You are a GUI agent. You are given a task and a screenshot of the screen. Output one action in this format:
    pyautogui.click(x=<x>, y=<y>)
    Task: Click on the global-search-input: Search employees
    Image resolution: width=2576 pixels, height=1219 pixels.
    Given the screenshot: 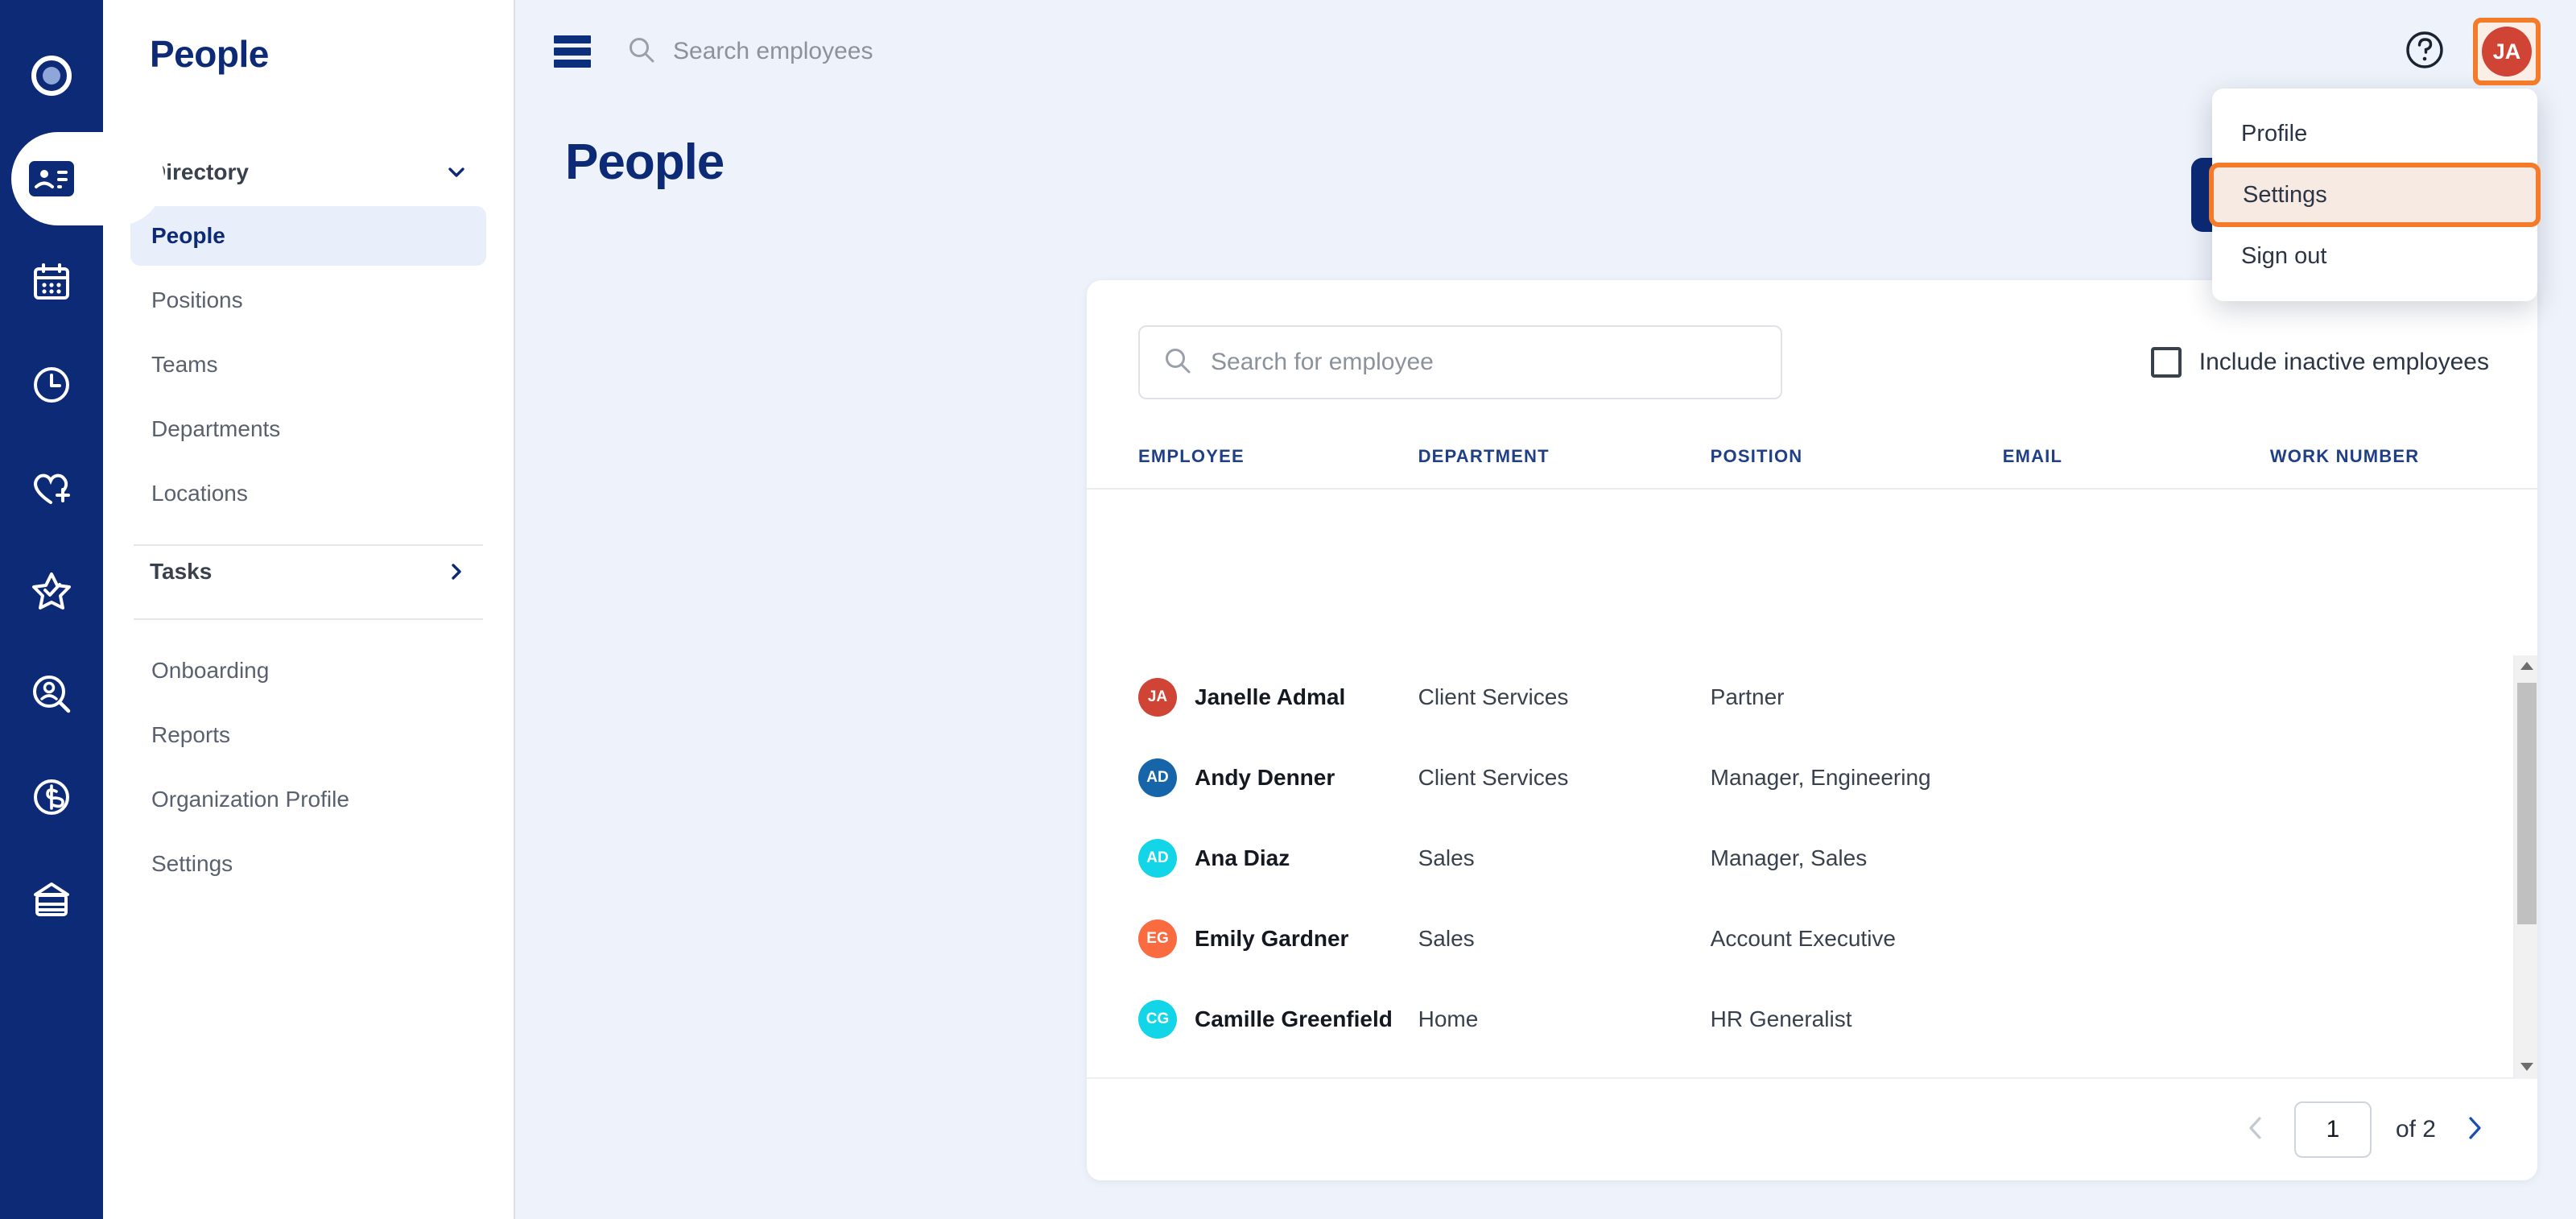 What is the action you would take?
    pyautogui.click(x=750, y=52)
    